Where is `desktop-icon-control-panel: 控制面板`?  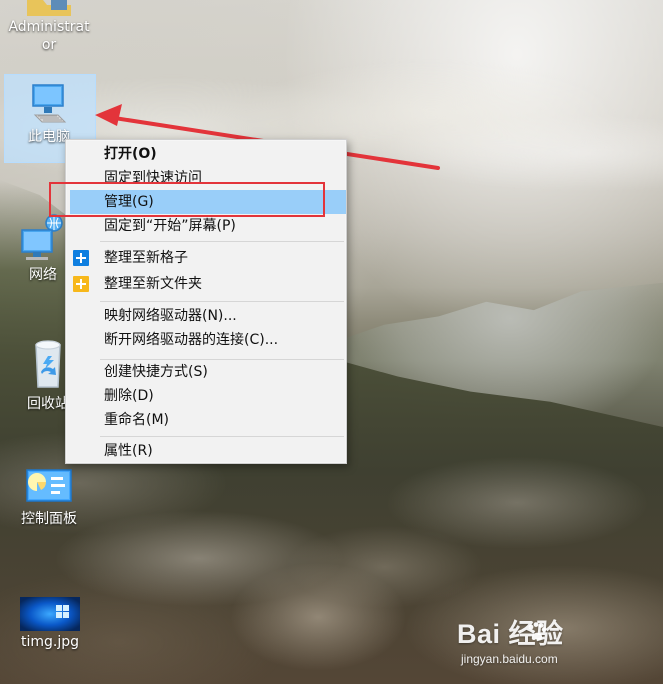
desktop-icon-control-panel: 控制面板 is located at coordinates (49, 497).